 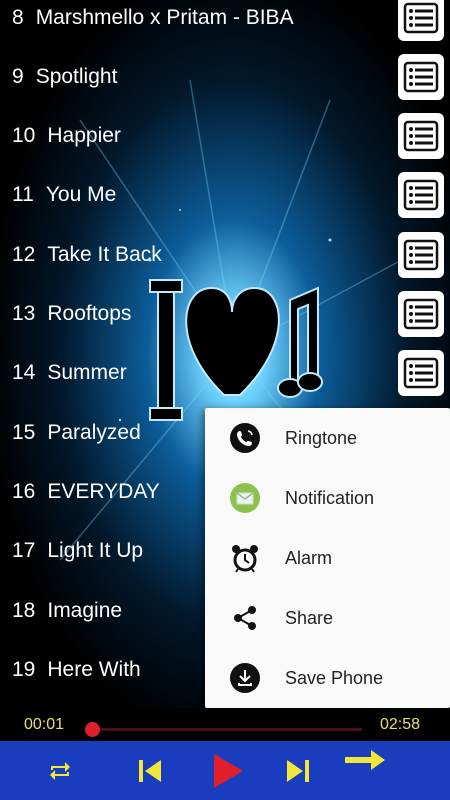 I want to click on song-number: 18, so click(x=24, y=610).